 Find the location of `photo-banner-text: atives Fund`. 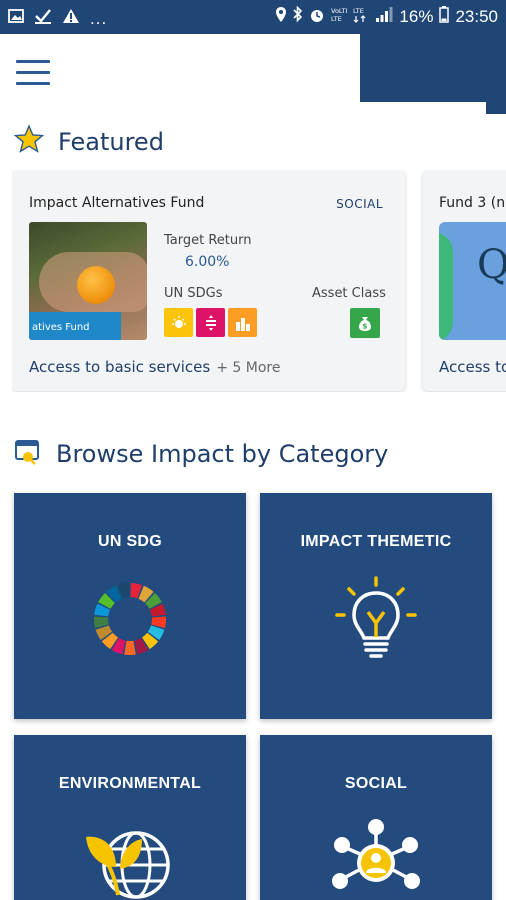

photo-banner-text: atives Fund is located at coordinates (75, 326).